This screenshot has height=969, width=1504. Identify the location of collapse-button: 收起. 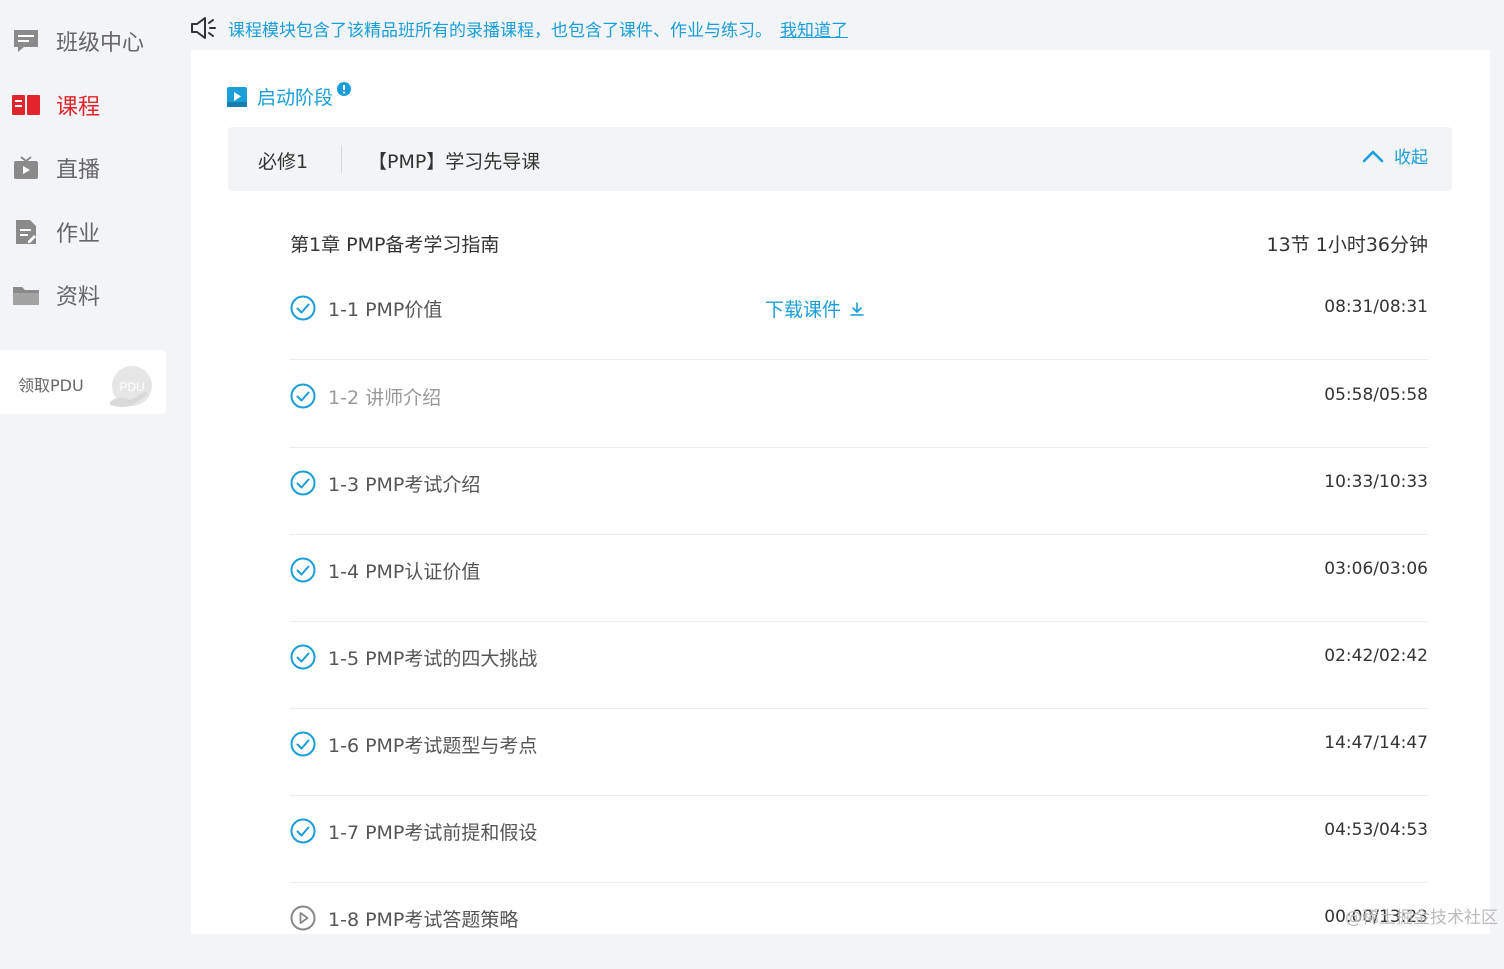
(1395, 155).